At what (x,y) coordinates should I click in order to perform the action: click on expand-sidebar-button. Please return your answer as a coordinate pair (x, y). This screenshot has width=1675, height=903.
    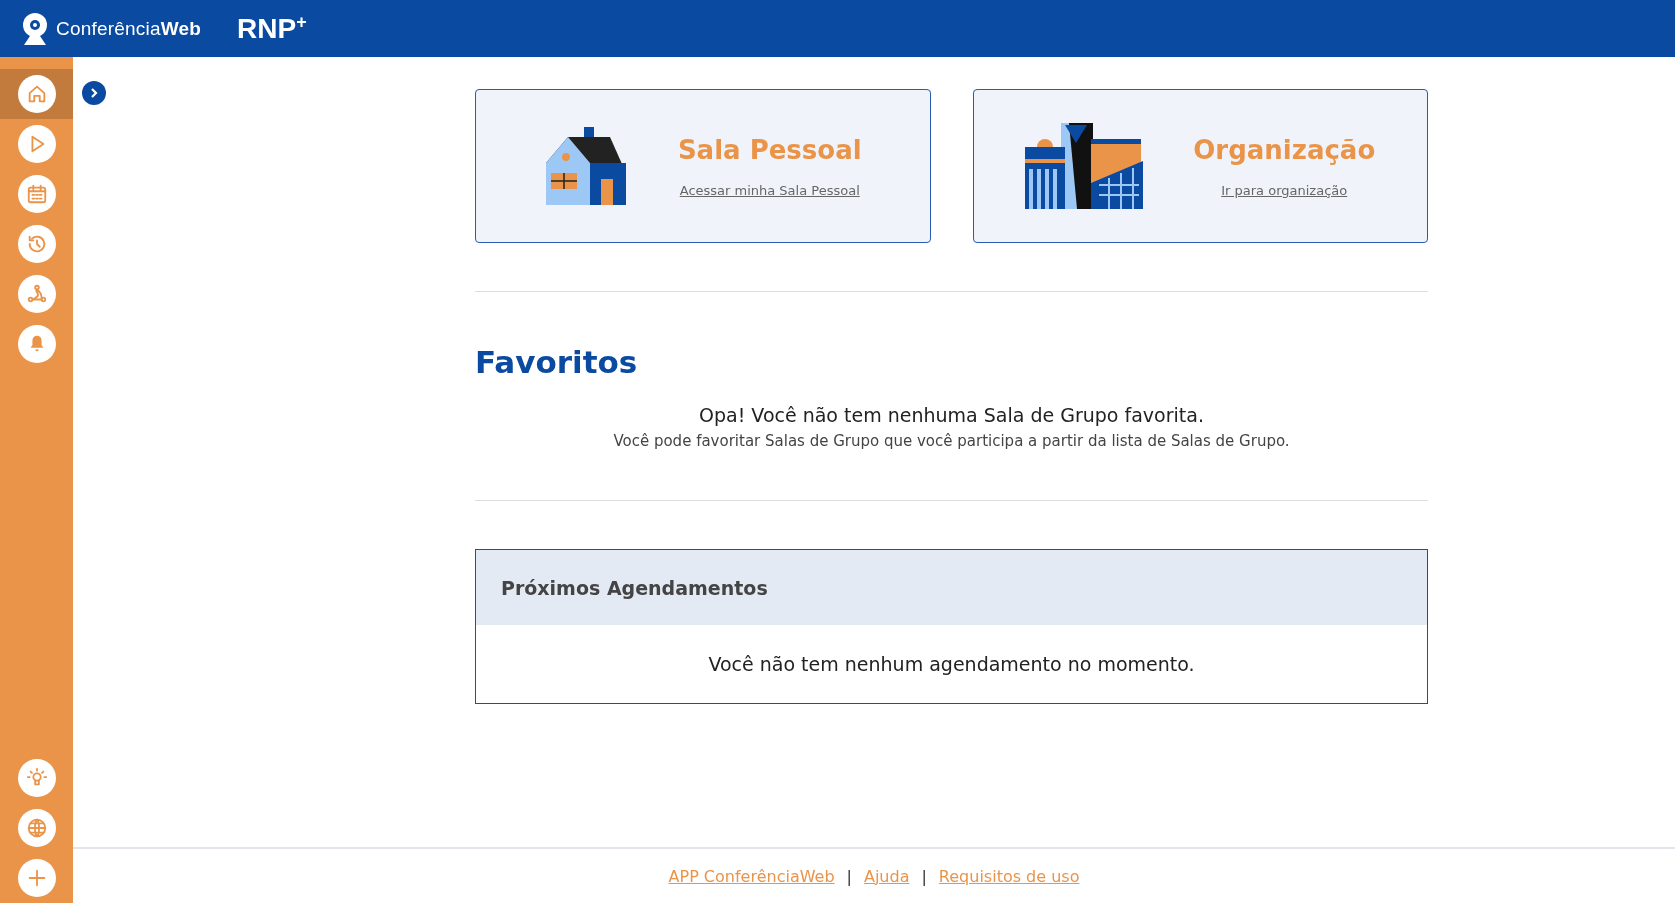
    Looking at the image, I should click on (94, 93).